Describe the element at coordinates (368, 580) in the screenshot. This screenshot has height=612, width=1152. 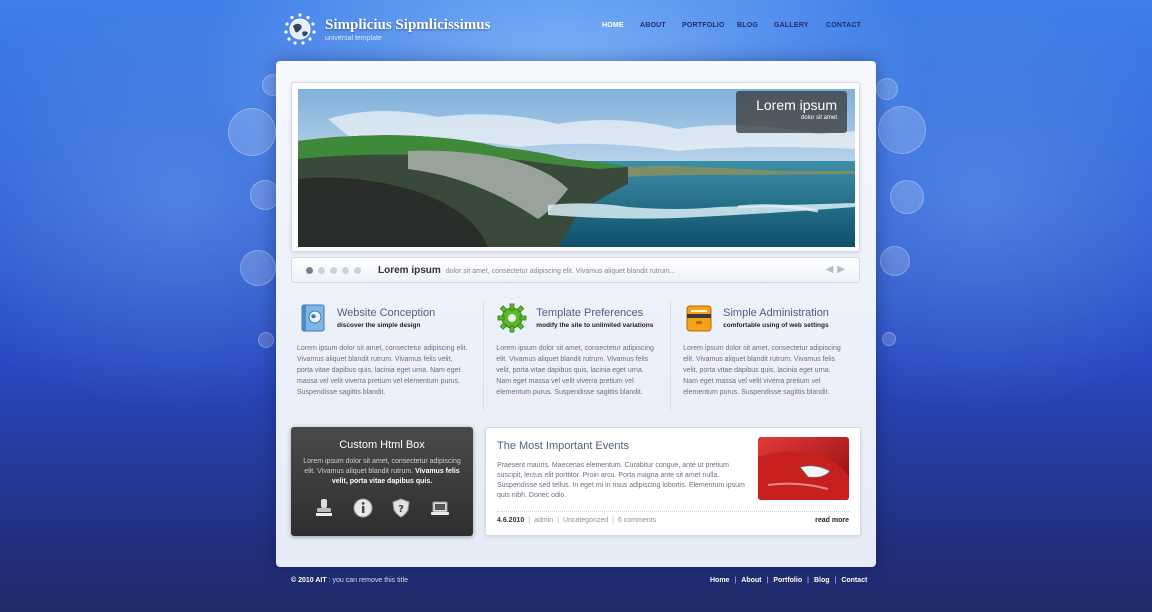
I see `copyright-text: : you can remove this title` at that location.